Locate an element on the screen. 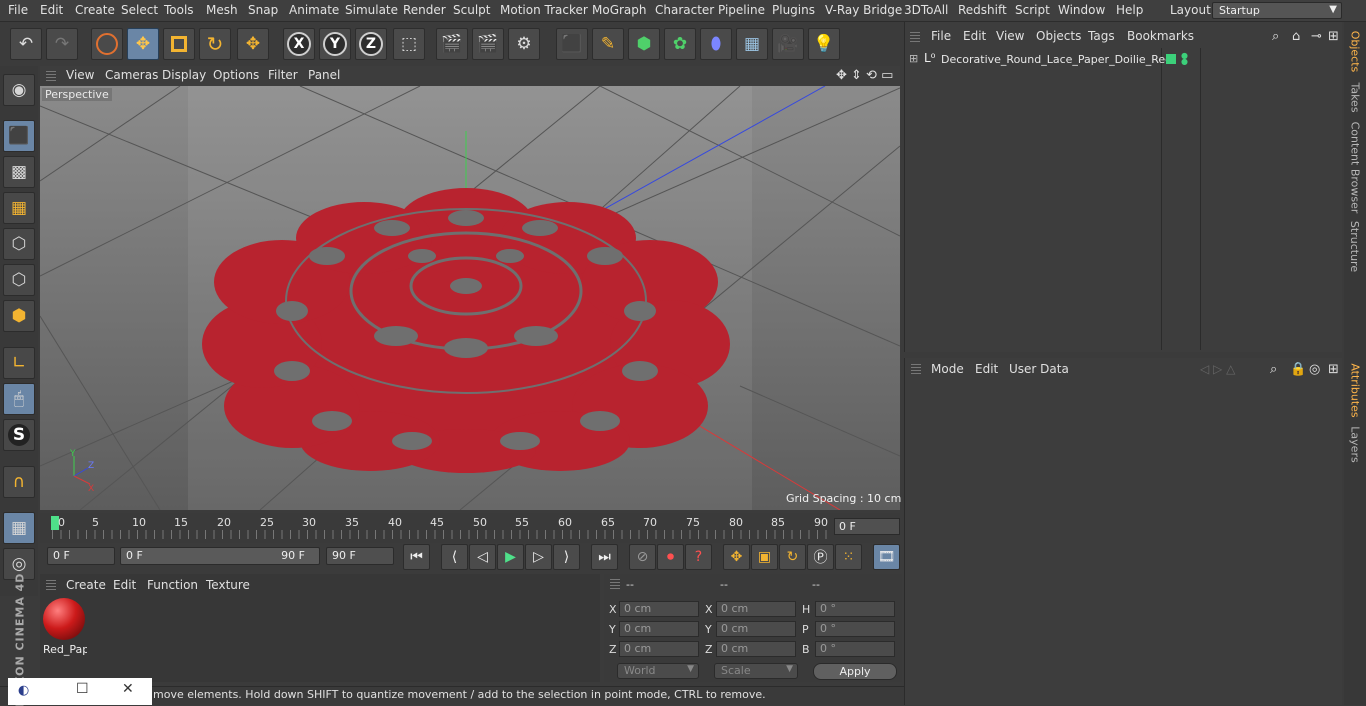 The image size is (1366, 706). object-menu-objects: Objects is located at coordinates (1058, 36).